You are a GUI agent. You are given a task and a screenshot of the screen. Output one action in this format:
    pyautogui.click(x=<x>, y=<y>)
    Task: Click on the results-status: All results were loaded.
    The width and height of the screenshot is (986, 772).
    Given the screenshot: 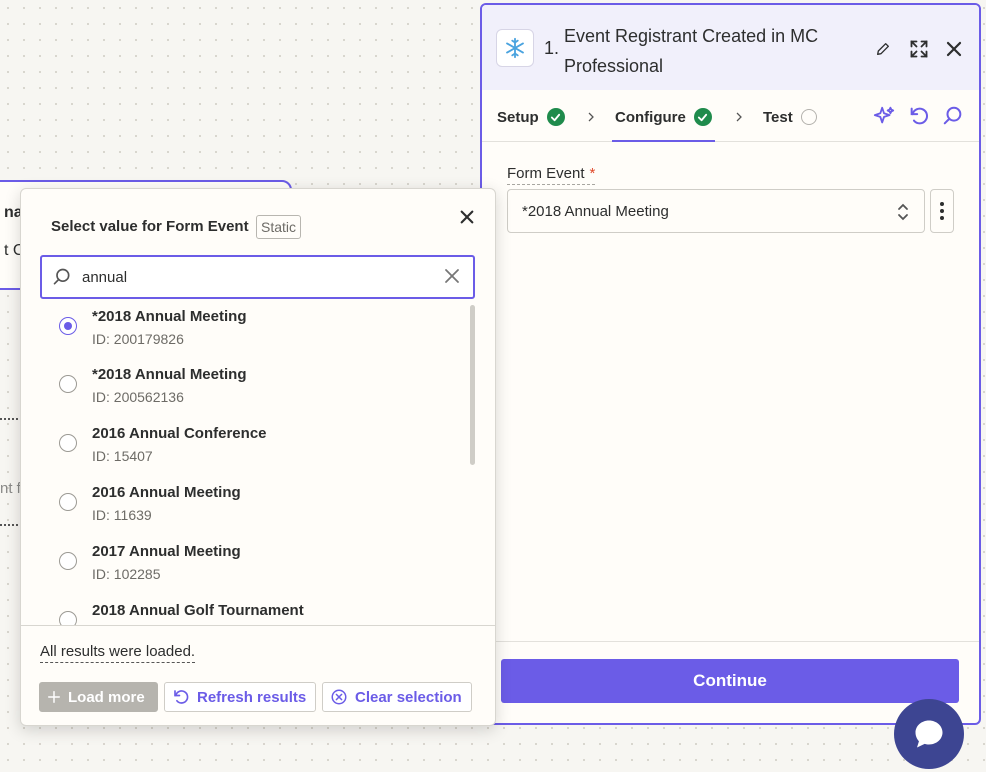 What is the action you would take?
    pyautogui.click(x=118, y=653)
    